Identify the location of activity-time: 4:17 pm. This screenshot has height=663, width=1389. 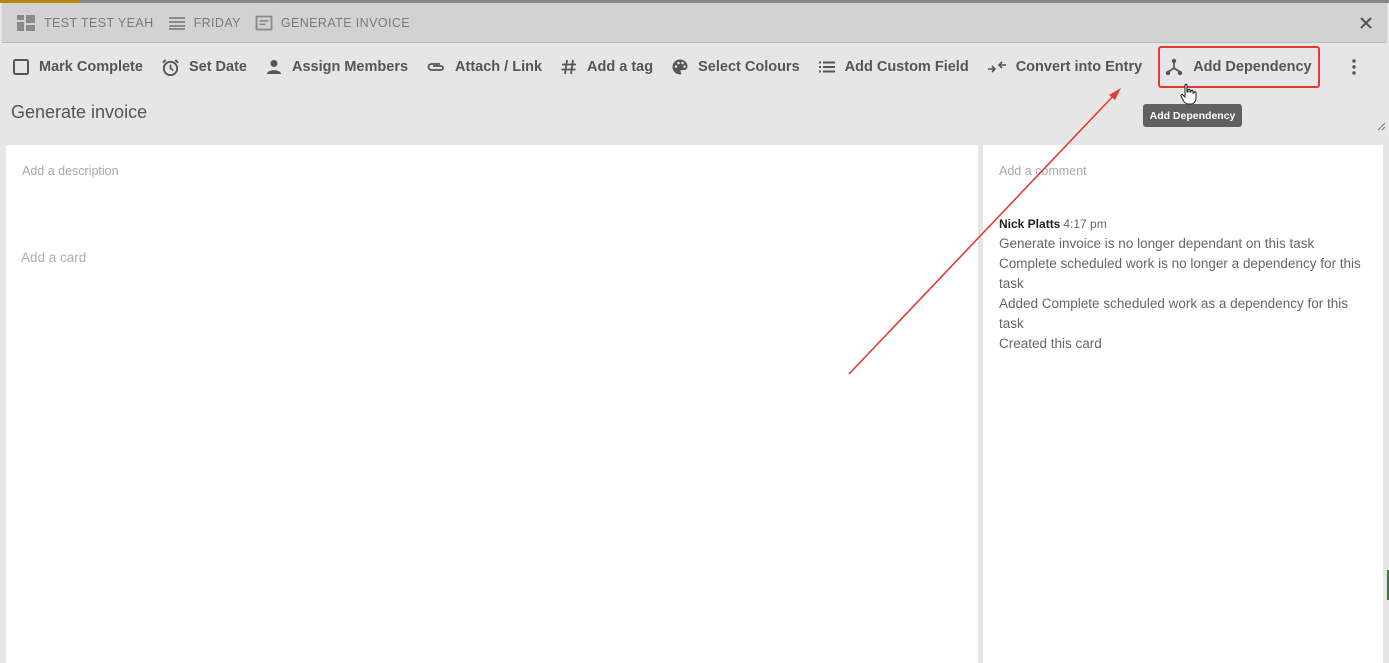
(1085, 224).